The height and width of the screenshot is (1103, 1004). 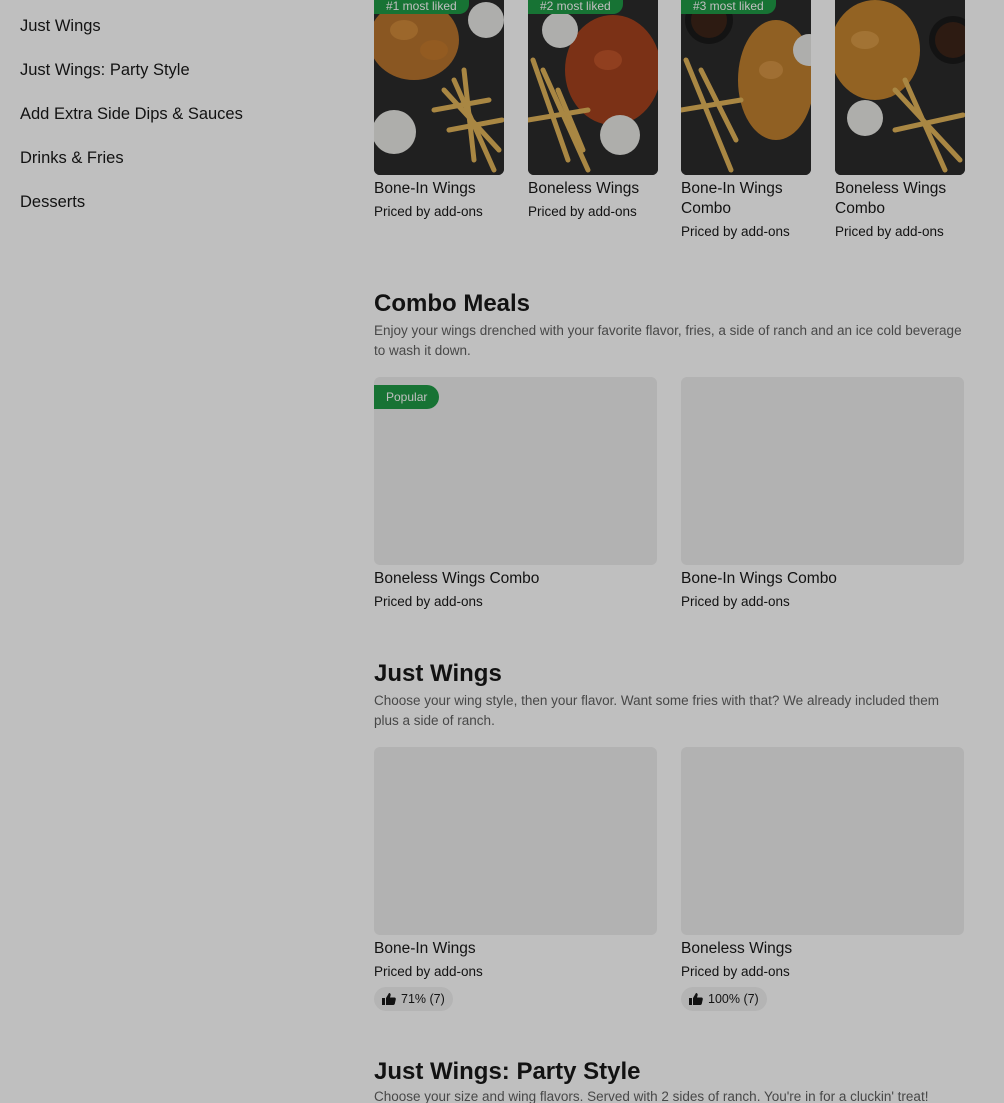 I want to click on food-photo: #1 most liked, so click(x=439, y=87).